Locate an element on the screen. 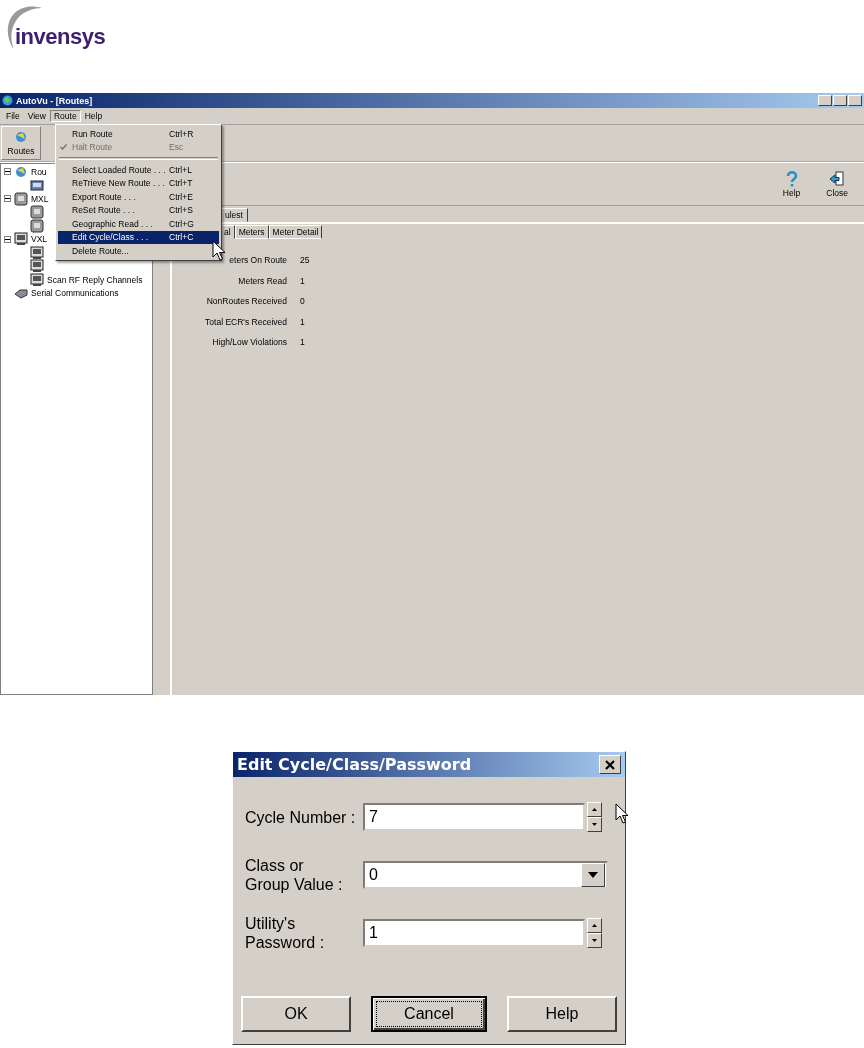  stat-label: Meters Read is located at coordinates (262, 280).